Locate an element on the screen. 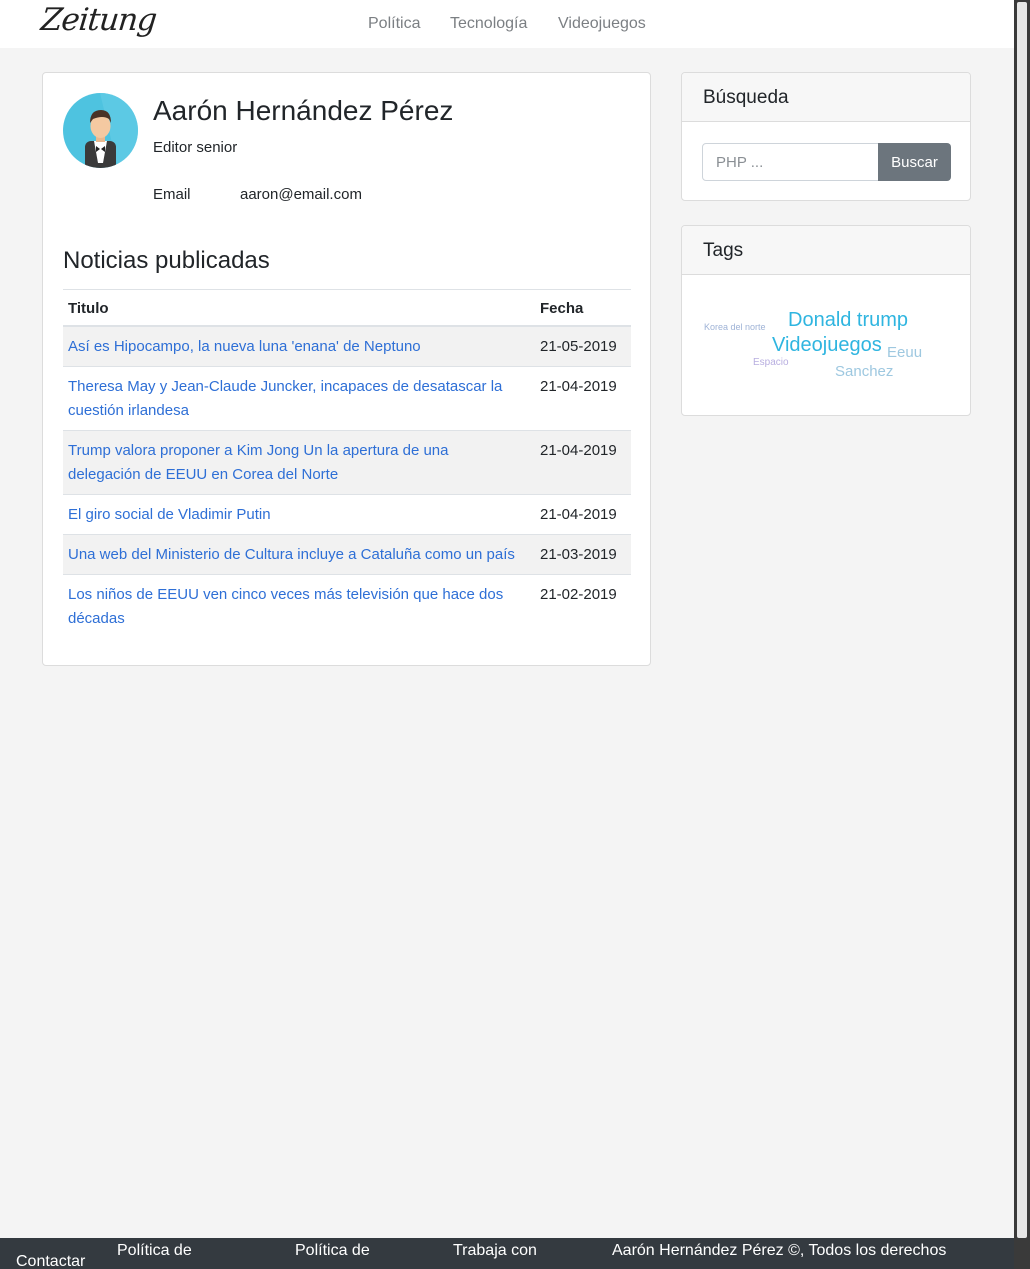 Image resolution: width=1030 pixels, height=1269 pixels. scrollbar-thumb is located at coordinates (1022, 620).